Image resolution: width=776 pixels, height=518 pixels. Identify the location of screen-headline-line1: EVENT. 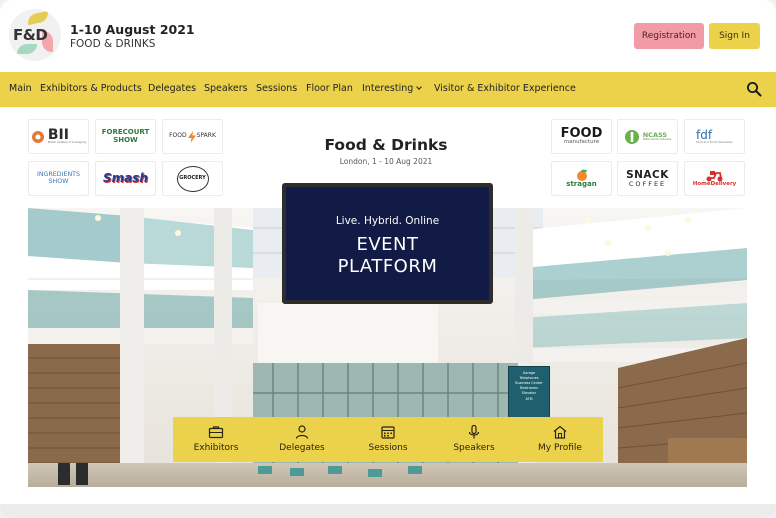
(387, 244).